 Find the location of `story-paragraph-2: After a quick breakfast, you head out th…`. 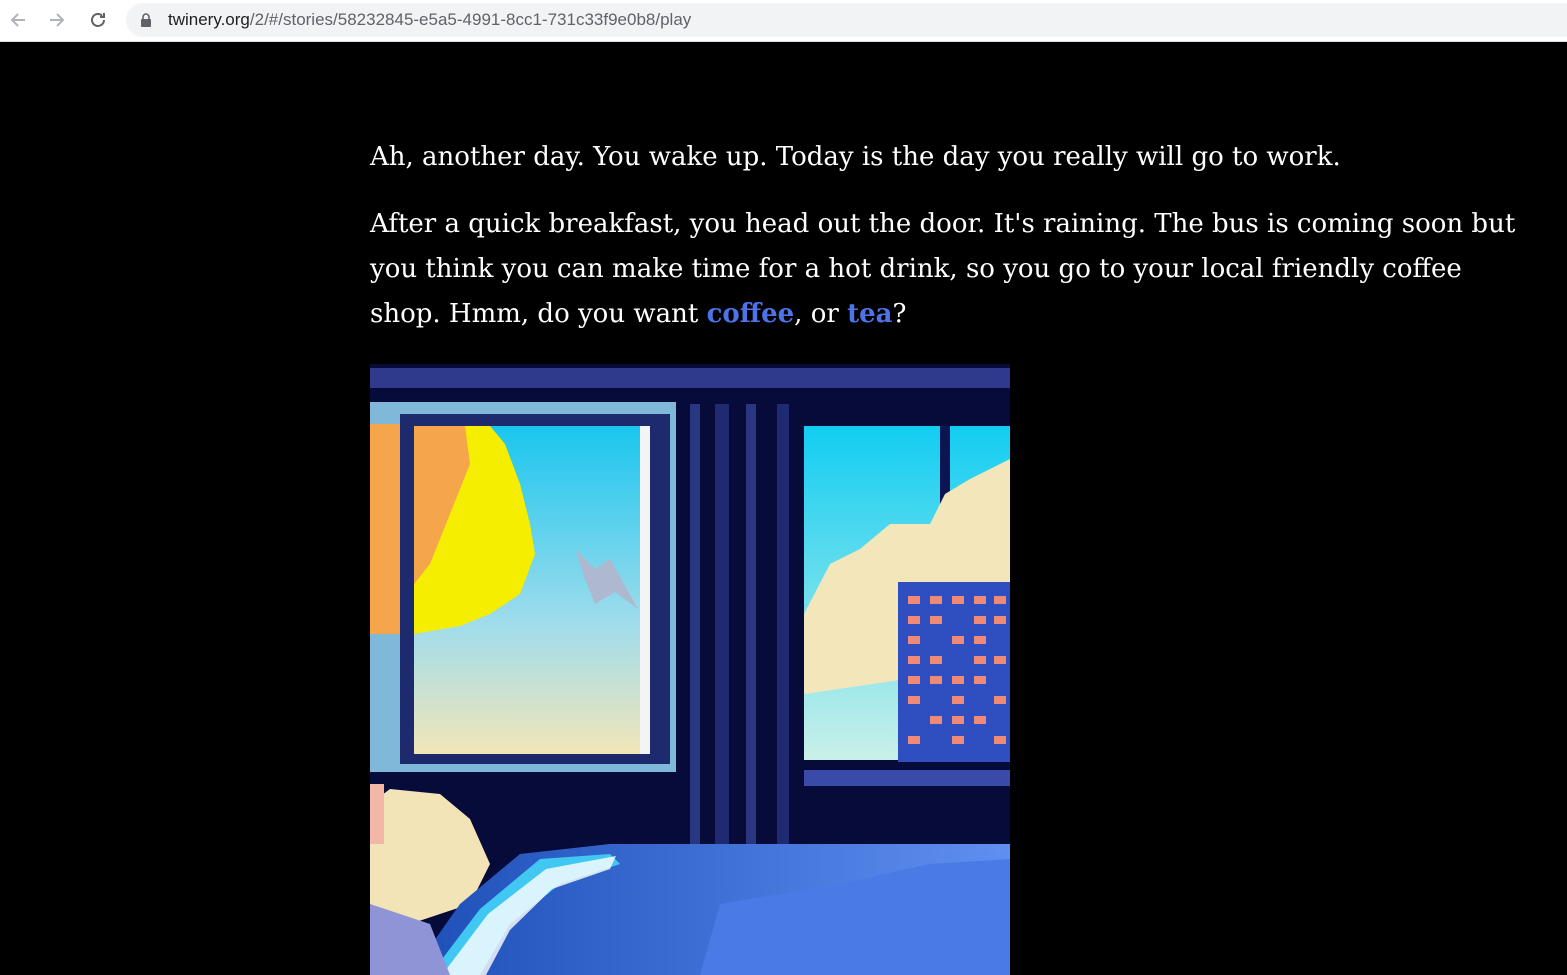

story-paragraph-2: After a quick breakfast, you head out th… is located at coordinates (945, 269).